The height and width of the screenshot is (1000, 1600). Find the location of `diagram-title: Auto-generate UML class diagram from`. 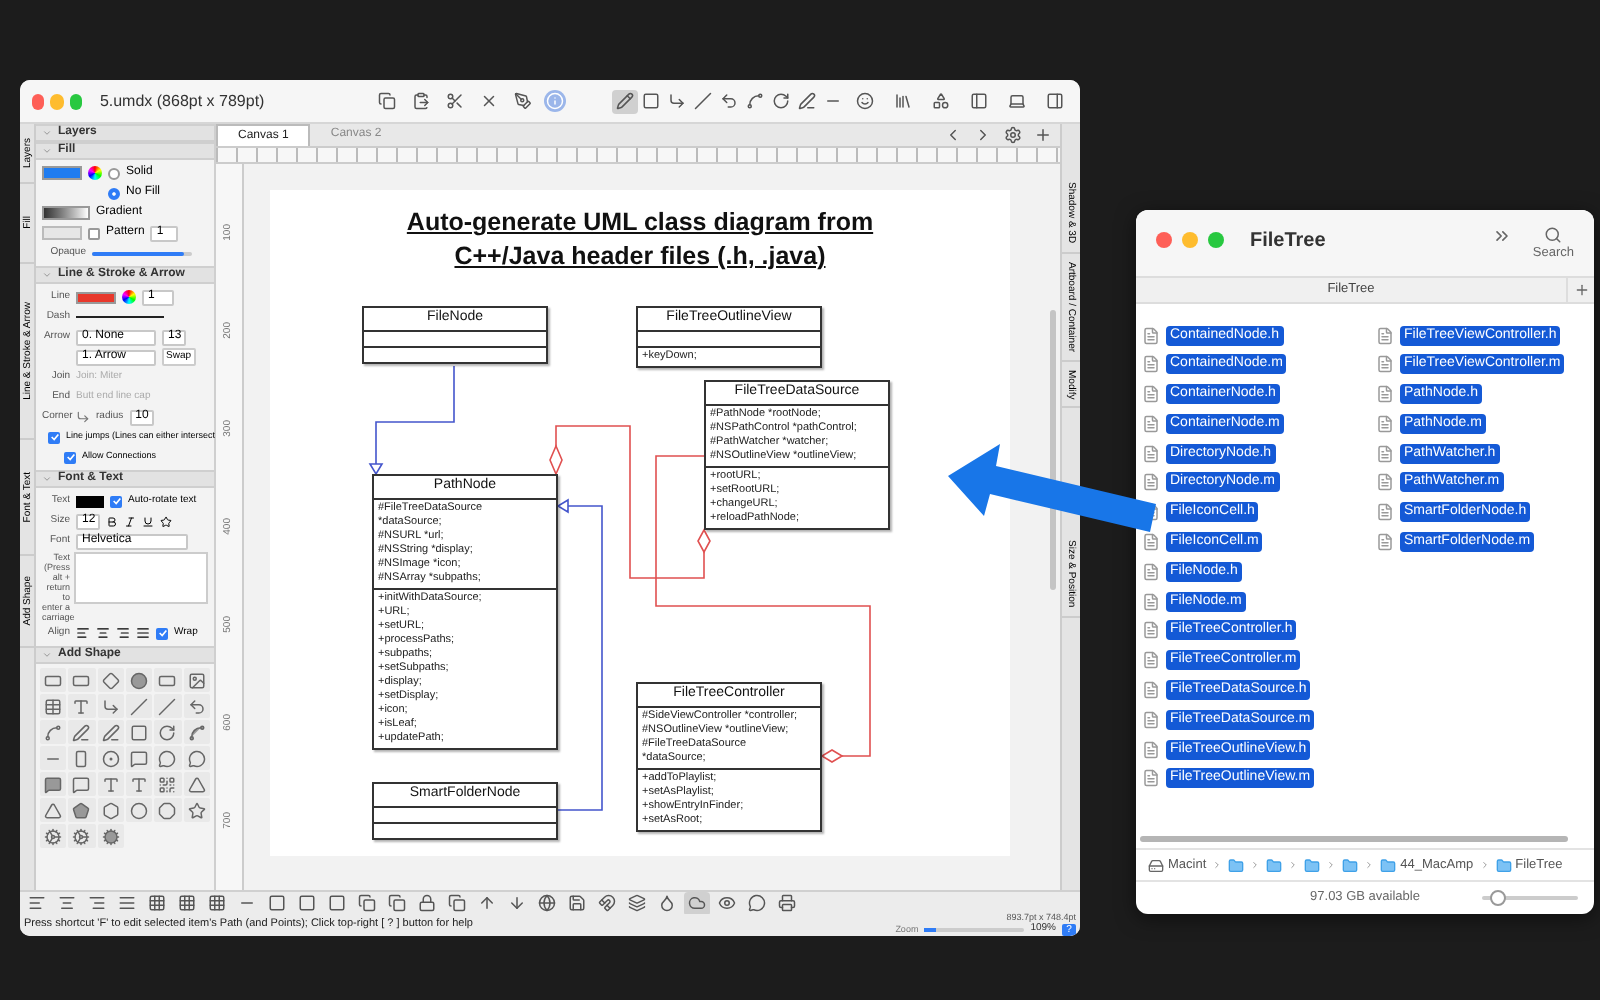

diagram-title: Auto-generate UML class diagram from is located at coordinates (640, 223).